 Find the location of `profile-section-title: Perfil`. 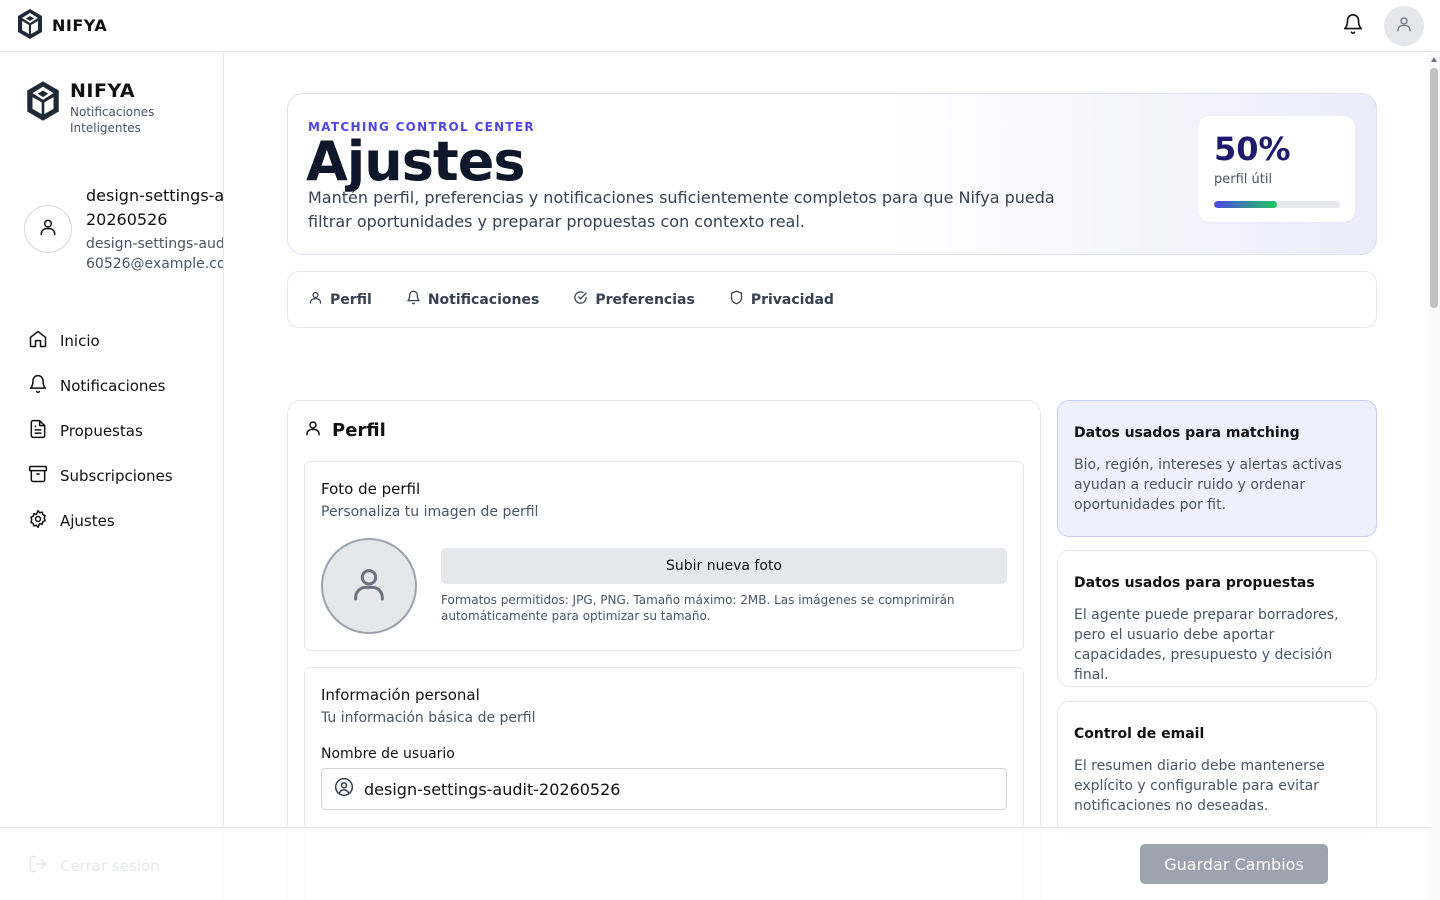

profile-section-title: Perfil is located at coordinates (345, 430).